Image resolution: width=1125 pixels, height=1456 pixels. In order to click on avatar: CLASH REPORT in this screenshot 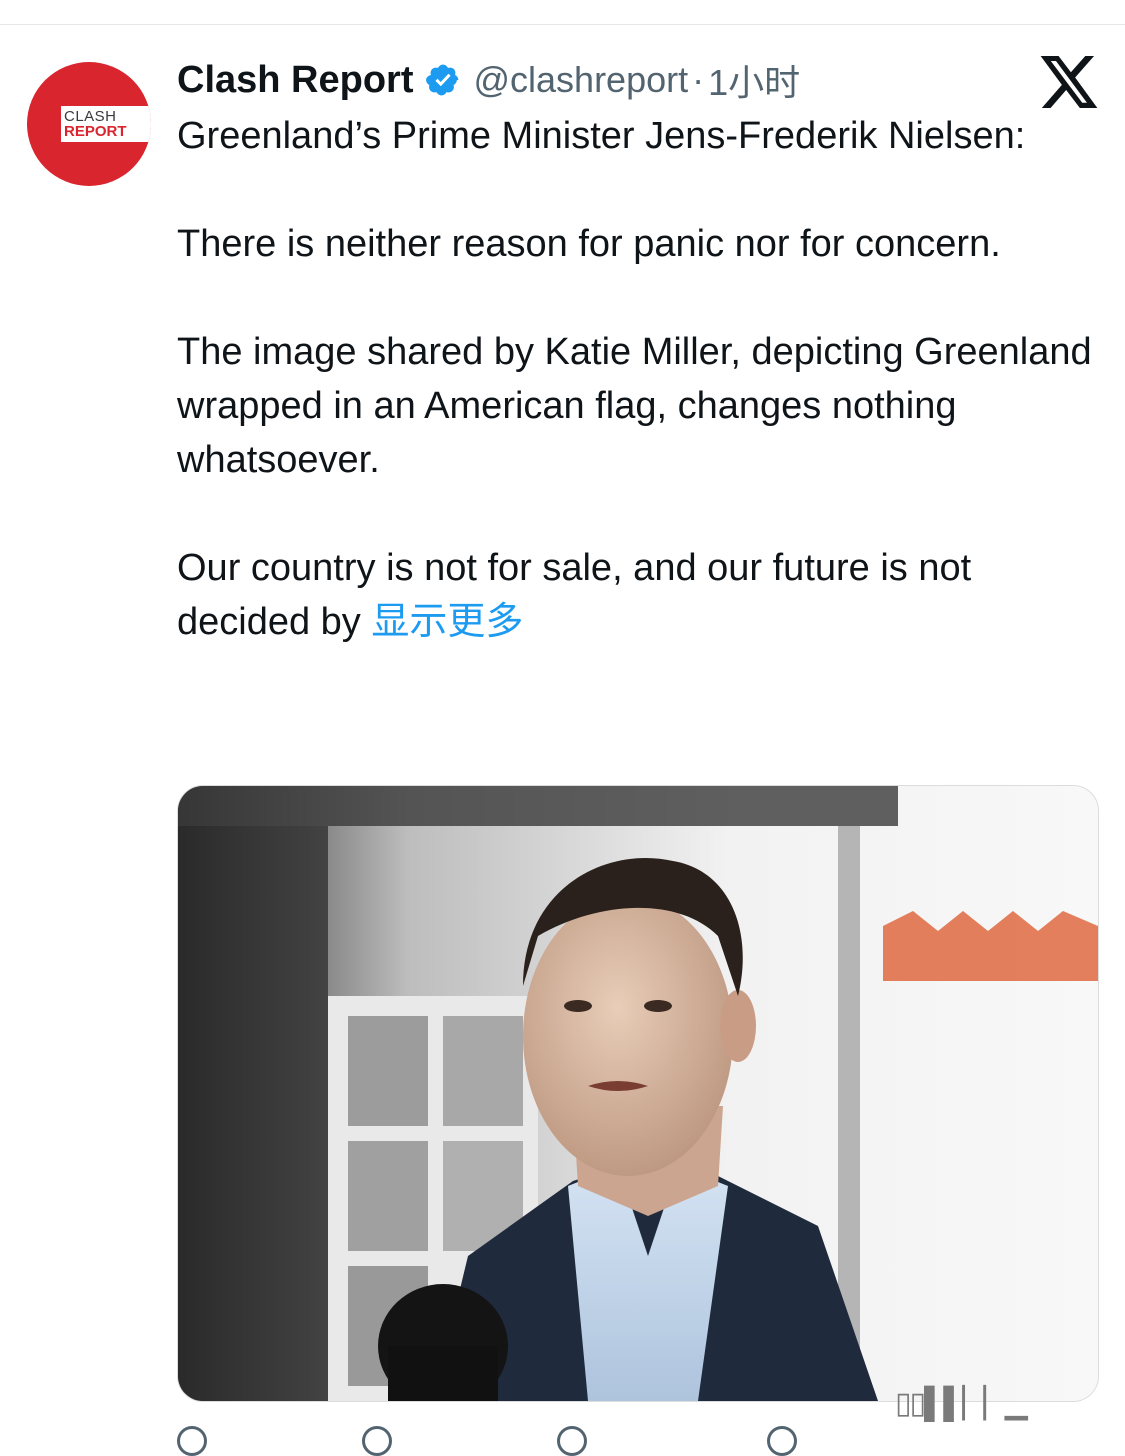, I will do `click(89, 124)`.